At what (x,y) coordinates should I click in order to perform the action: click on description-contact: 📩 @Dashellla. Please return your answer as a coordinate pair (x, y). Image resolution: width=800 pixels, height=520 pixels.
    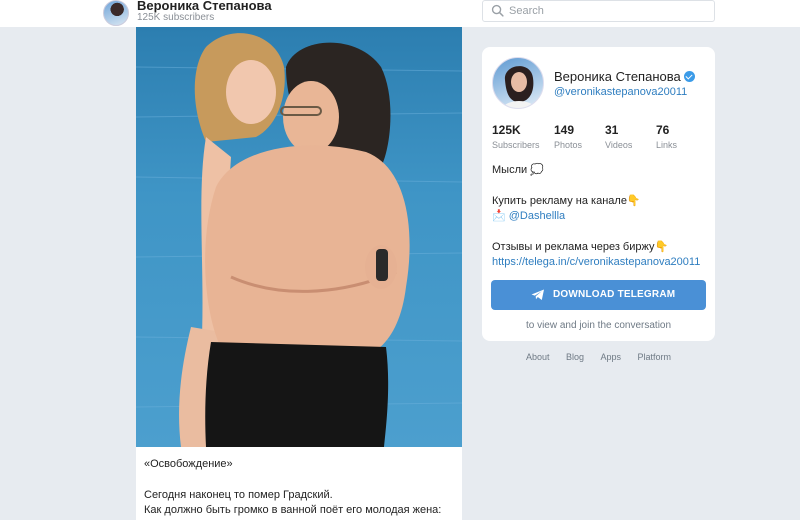
    Looking at the image, I should click on (599, 216).